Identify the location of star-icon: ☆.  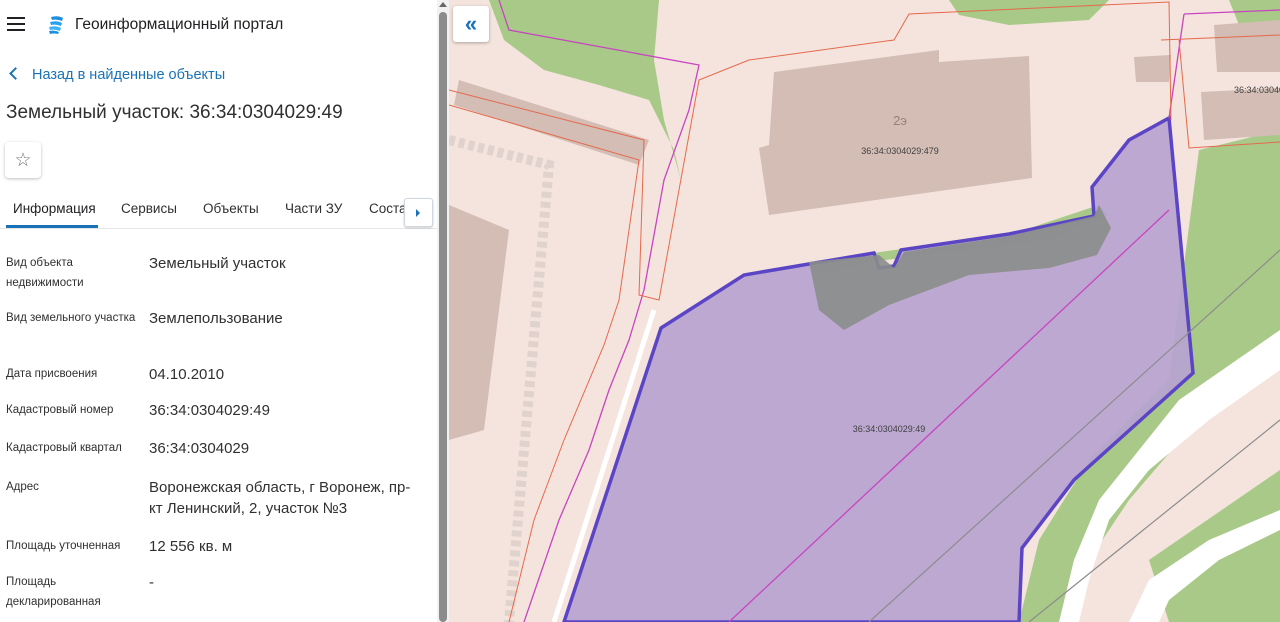
(23, 160).